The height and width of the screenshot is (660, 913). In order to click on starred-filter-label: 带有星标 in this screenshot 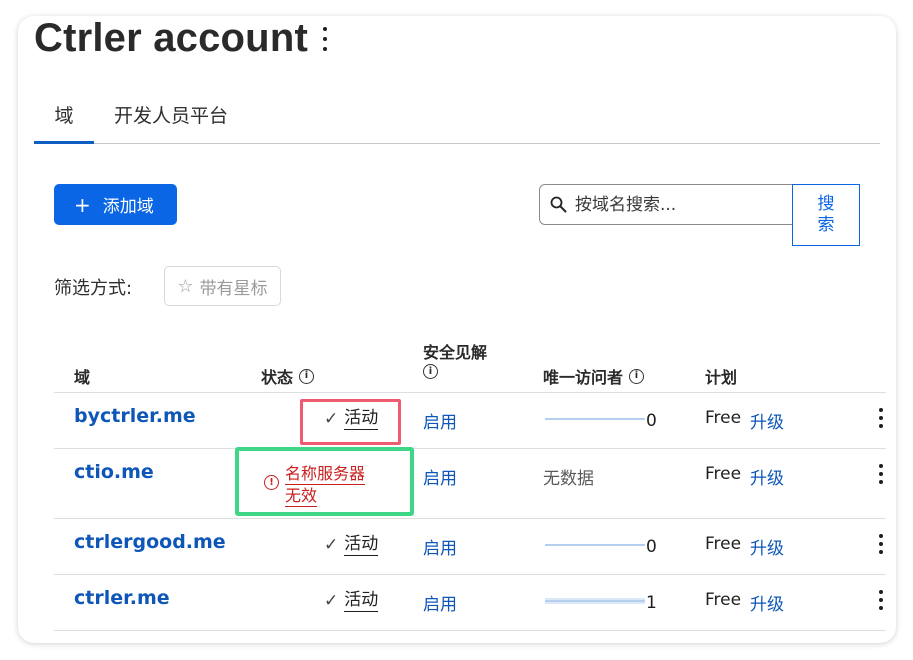, I will do `click(233, 288)`.